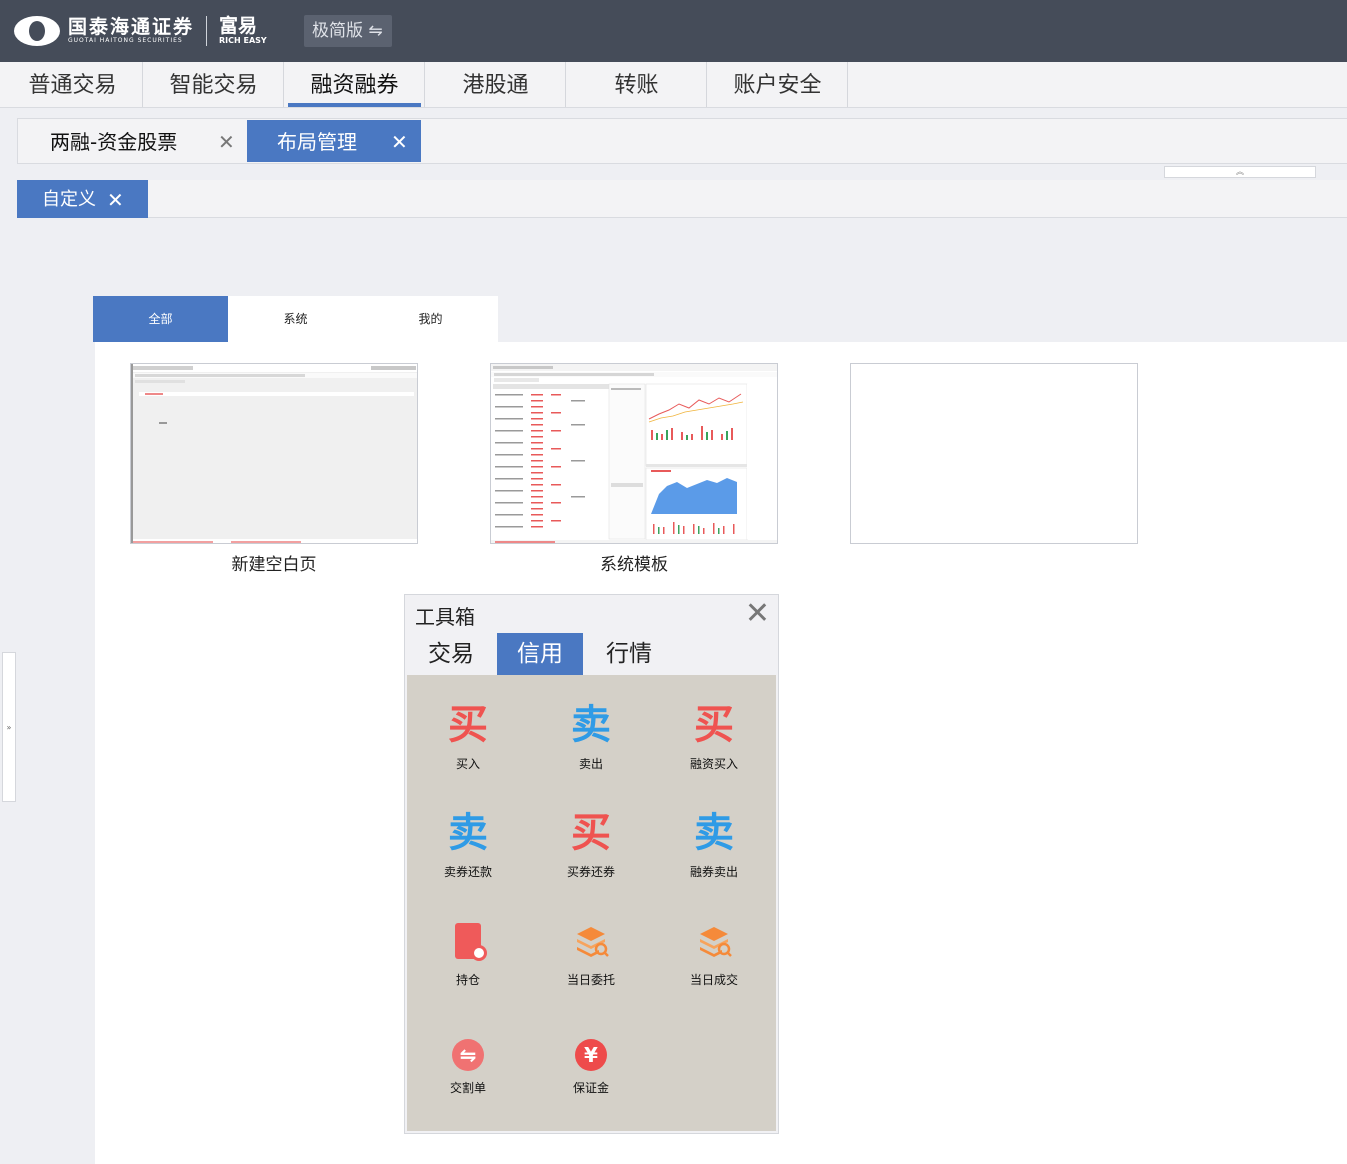  I want to click on toolbox-tab-trade: 交易, so click(451, 654).